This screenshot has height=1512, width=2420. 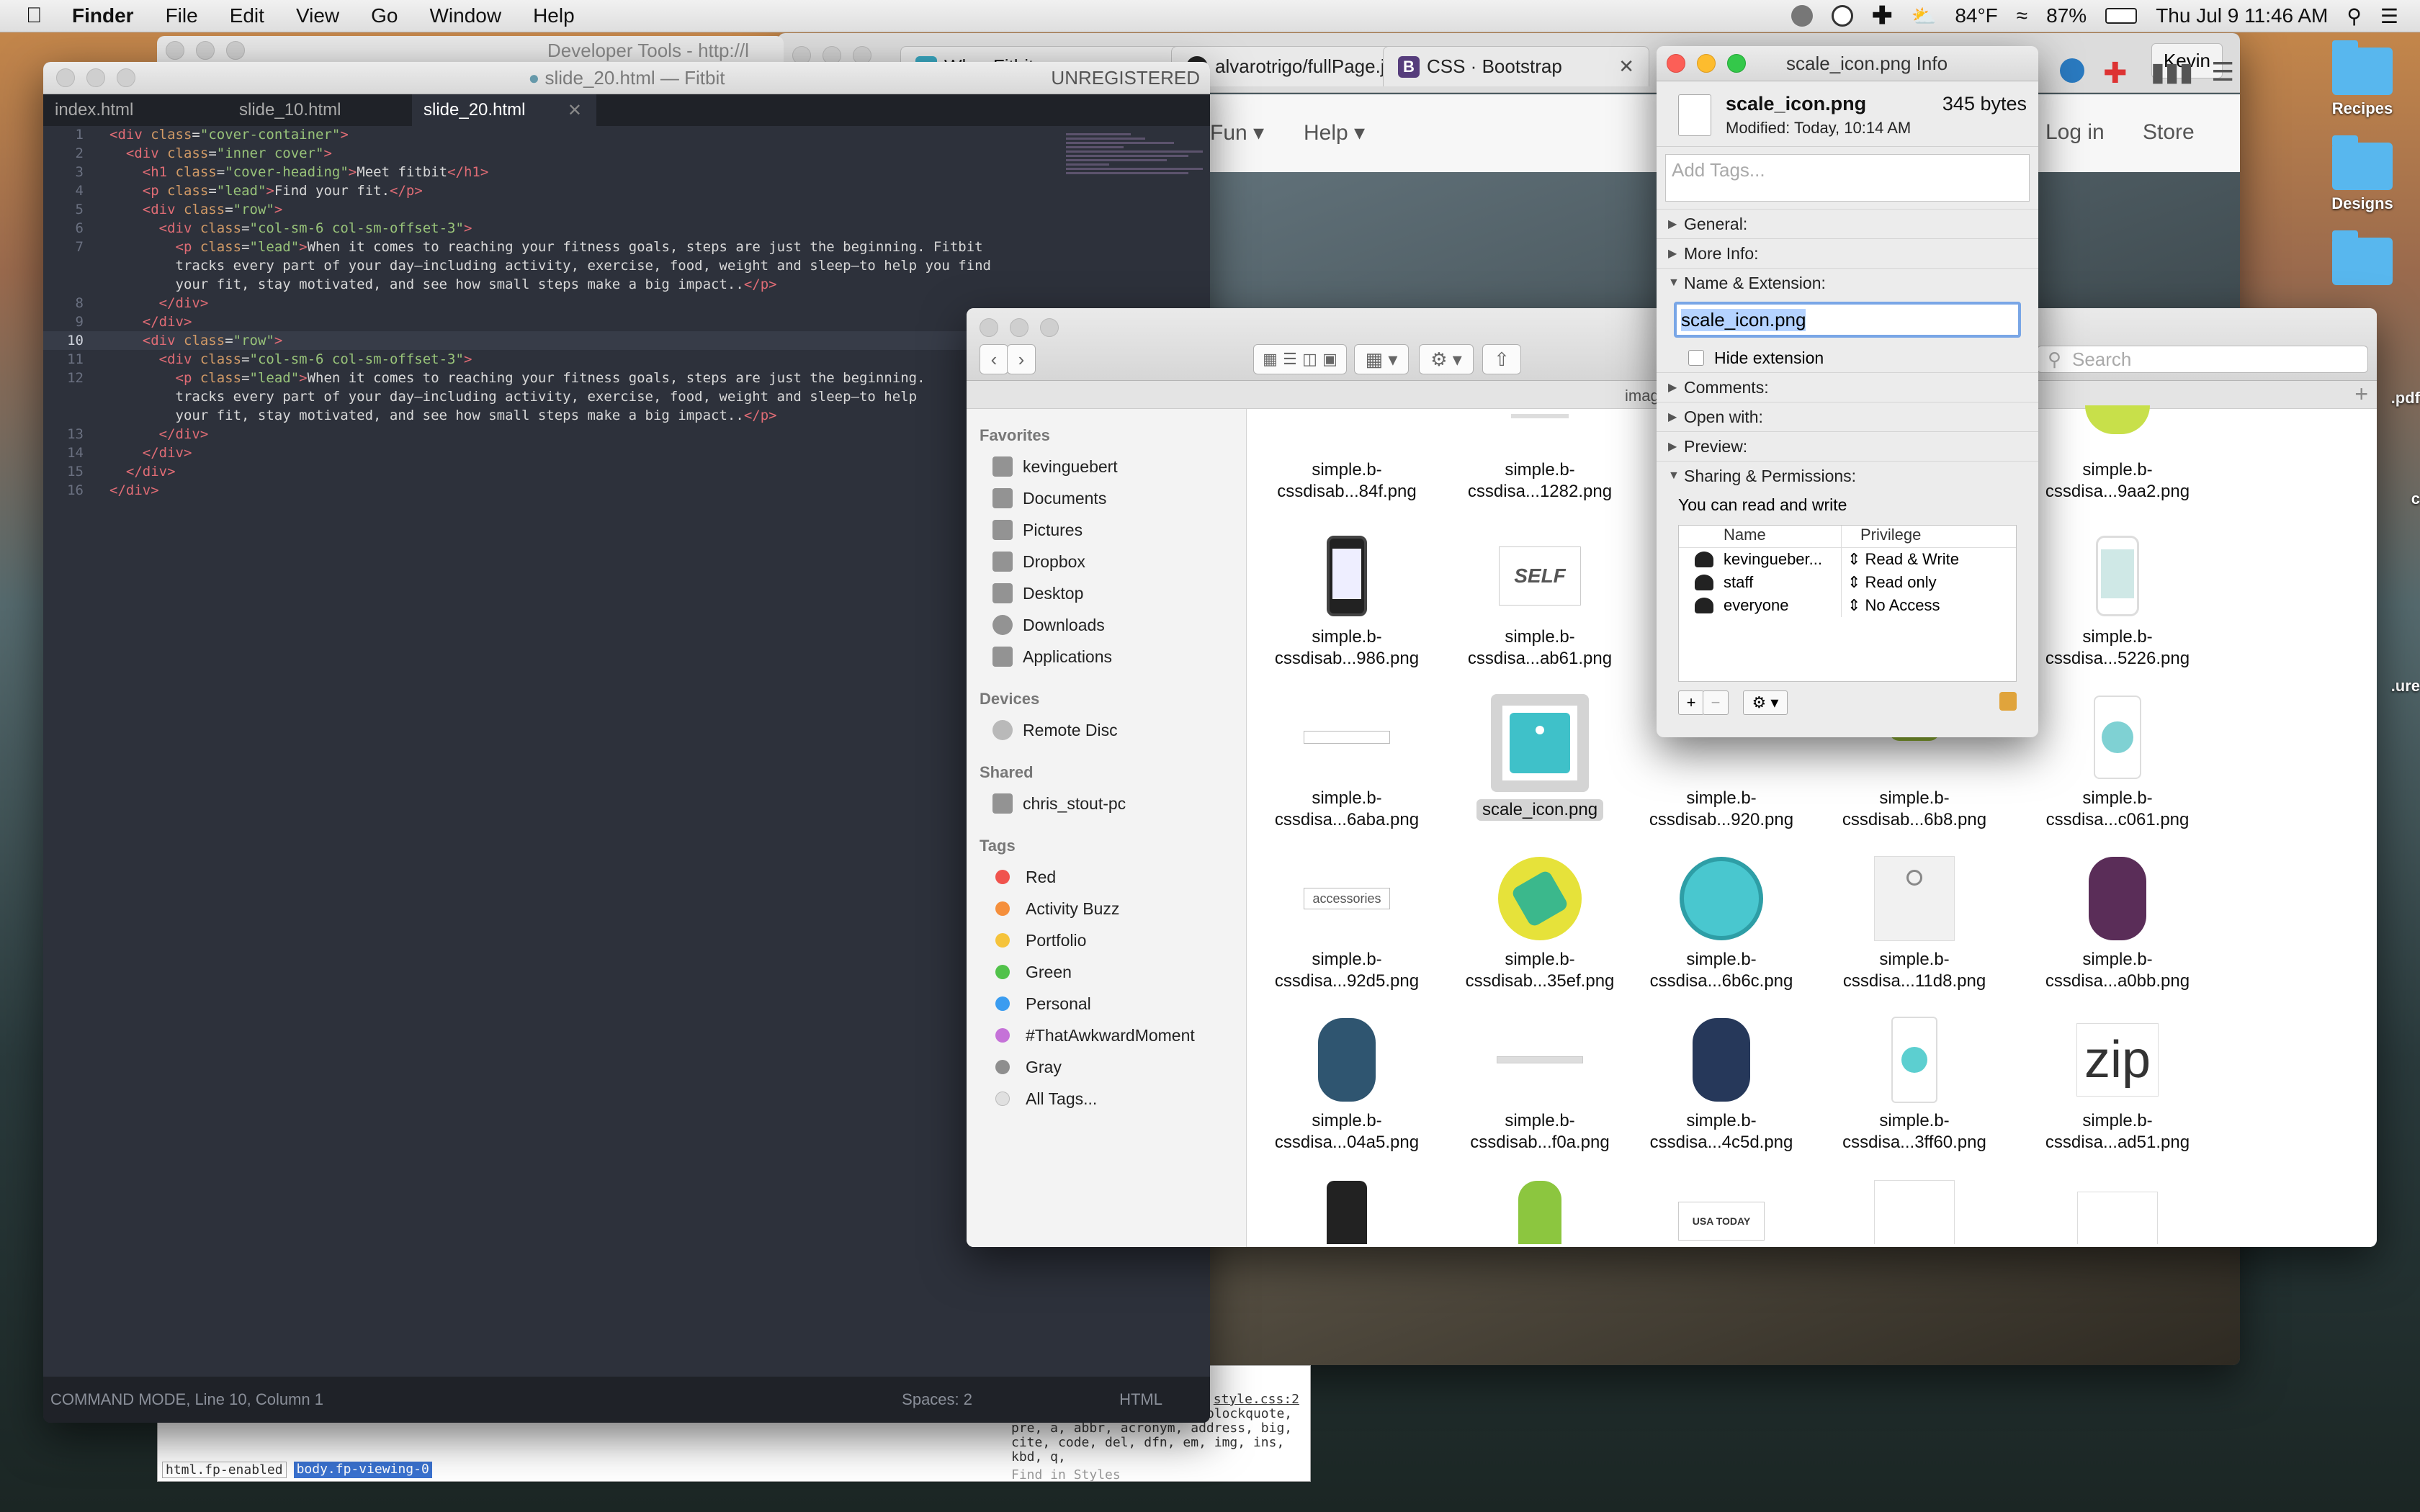 I want to click on devtools-window-controls, so click(x=205, y=50).